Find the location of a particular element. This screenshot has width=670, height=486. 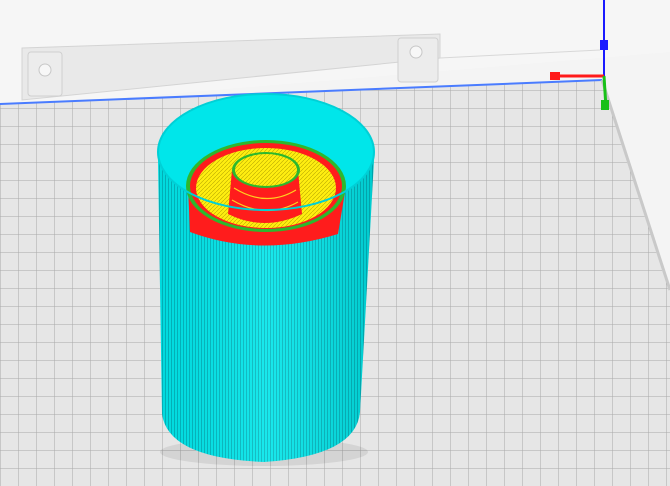

z-axis-handle is located at coordinates (604, 45).